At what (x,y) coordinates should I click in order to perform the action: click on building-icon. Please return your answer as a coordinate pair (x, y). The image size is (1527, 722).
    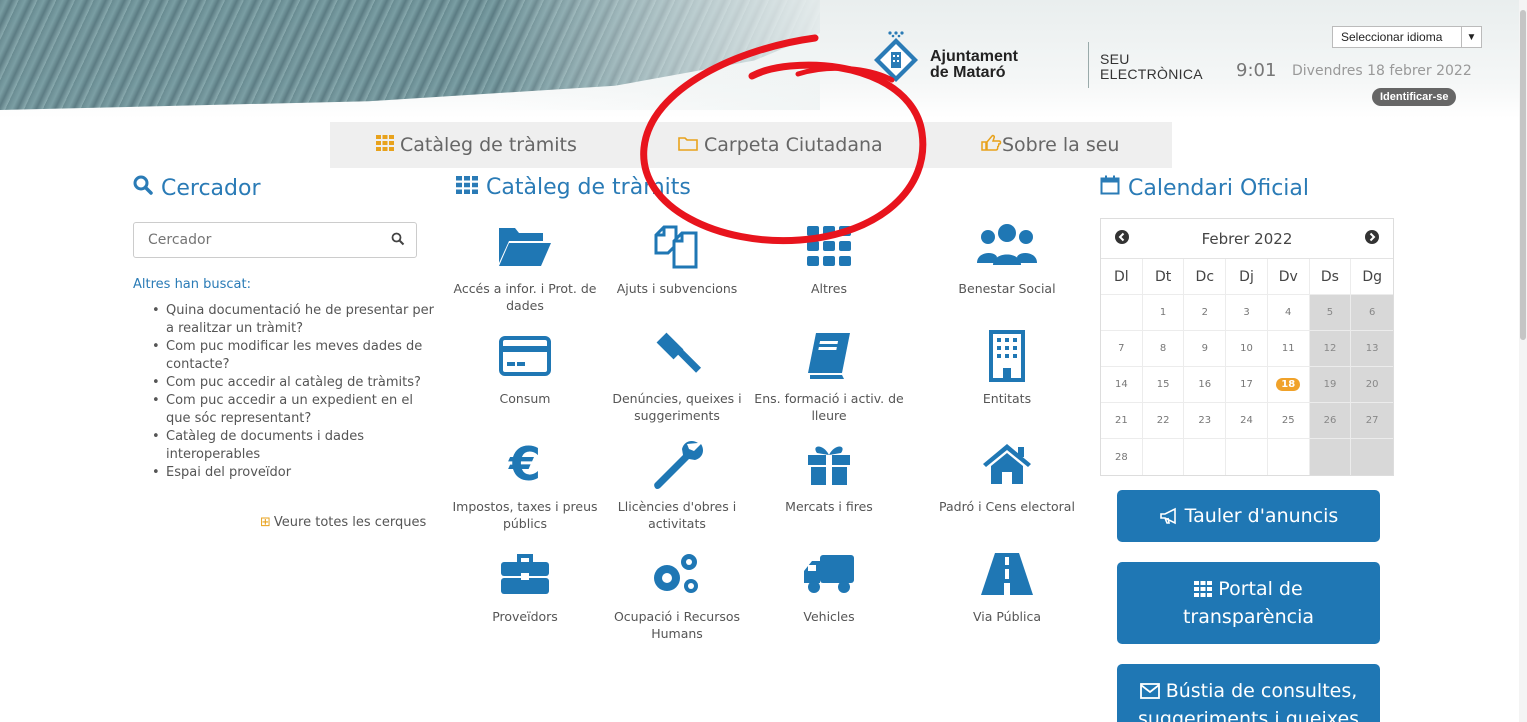
    Looking at the image, I should click on (1007, 356).